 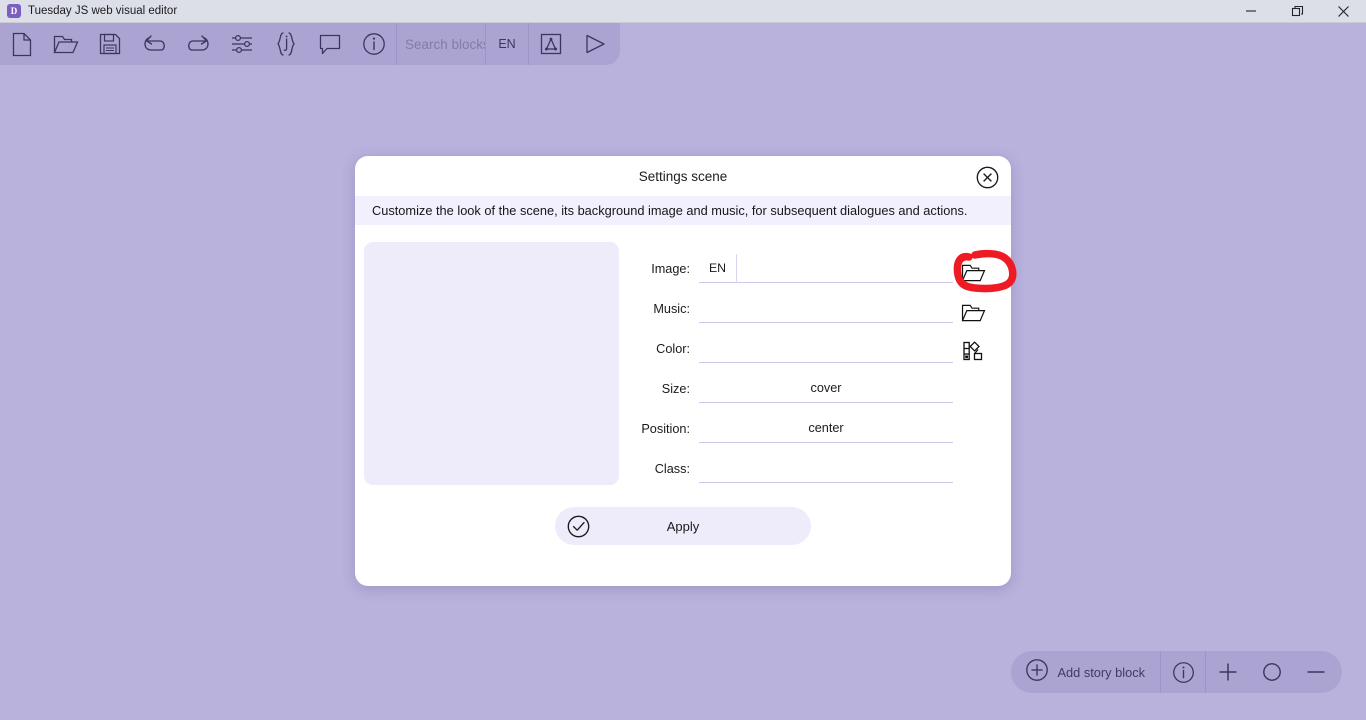 What do you see at coordinates (1316, 672) in the screenshot?
I see `zoom-out-minus-icon` at bounding box center [1316, 672].